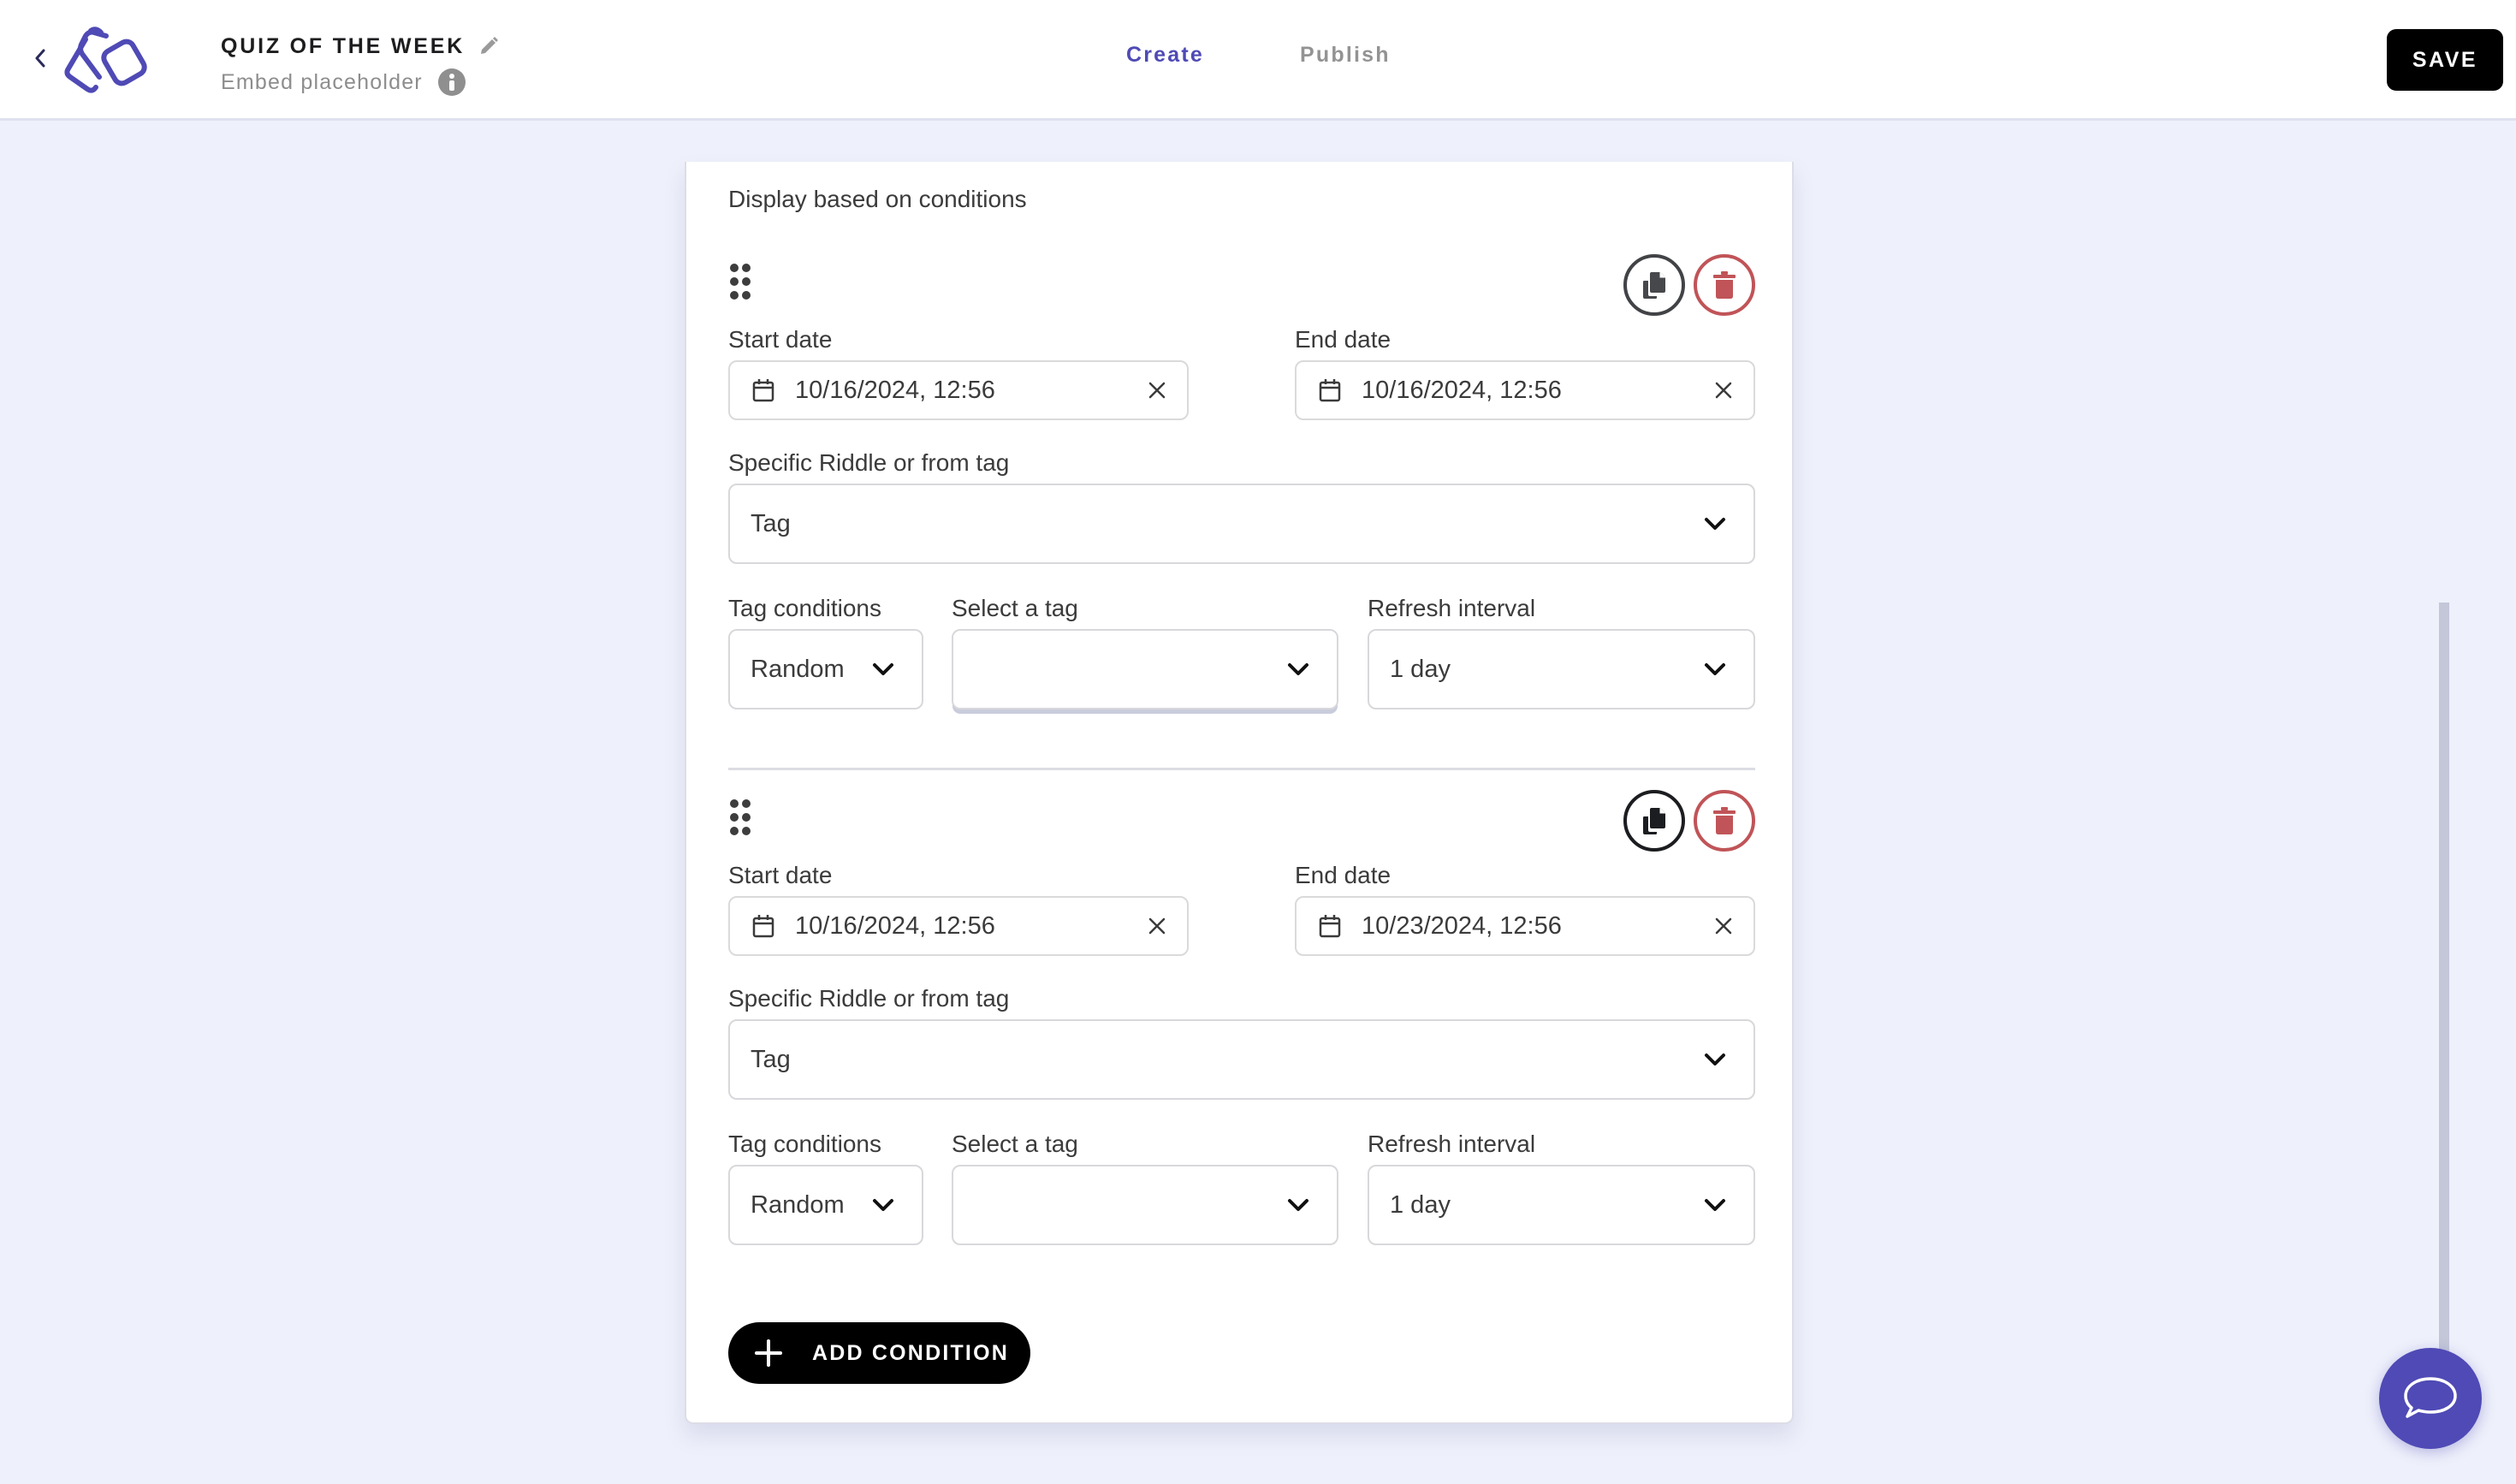 The width and height of the screenshot is (2516, 1484). Describe the element at coordinates (1258, 56) in the screenshot. I see `tab-bar: Create Publish` at that location.